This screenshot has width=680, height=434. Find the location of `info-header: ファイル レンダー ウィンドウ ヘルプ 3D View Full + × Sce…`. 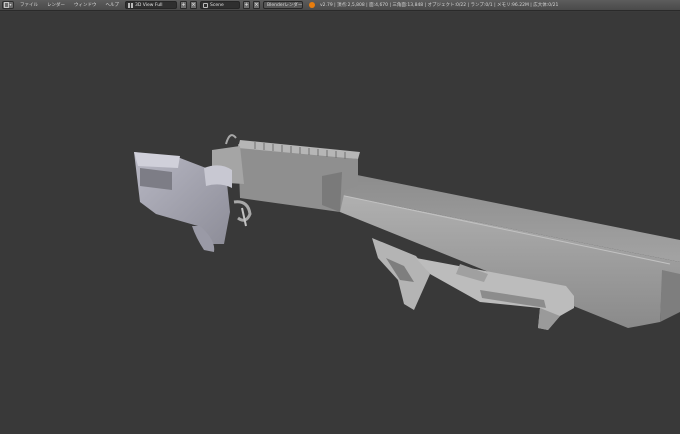

info-header: ファイル レンダー ウィンドウ ヘルプ 3D View Full + × Sce… is located at coordinates (340, 5).